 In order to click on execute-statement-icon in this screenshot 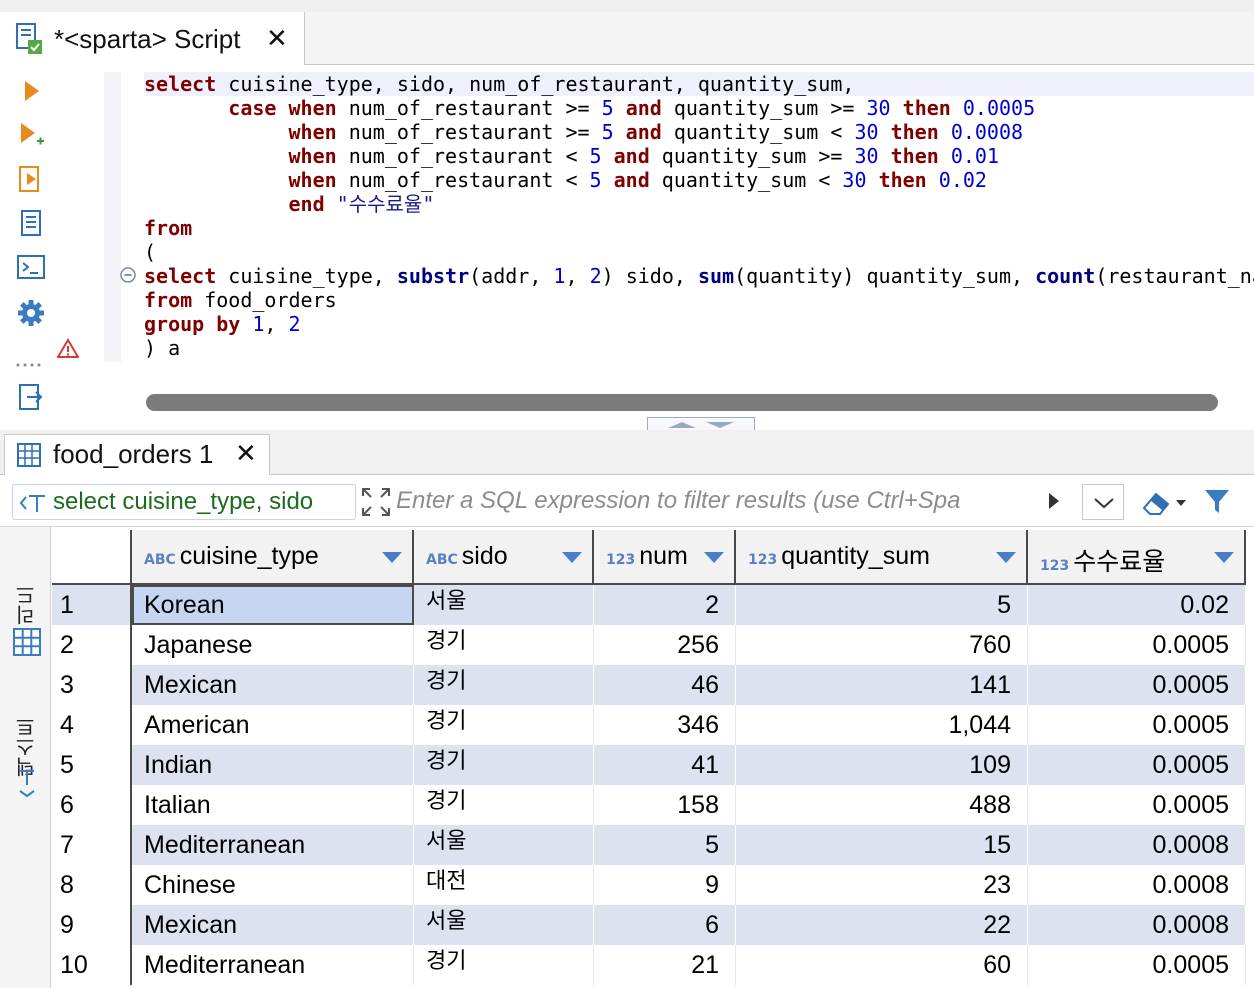, I will do `click(31, 91)`.